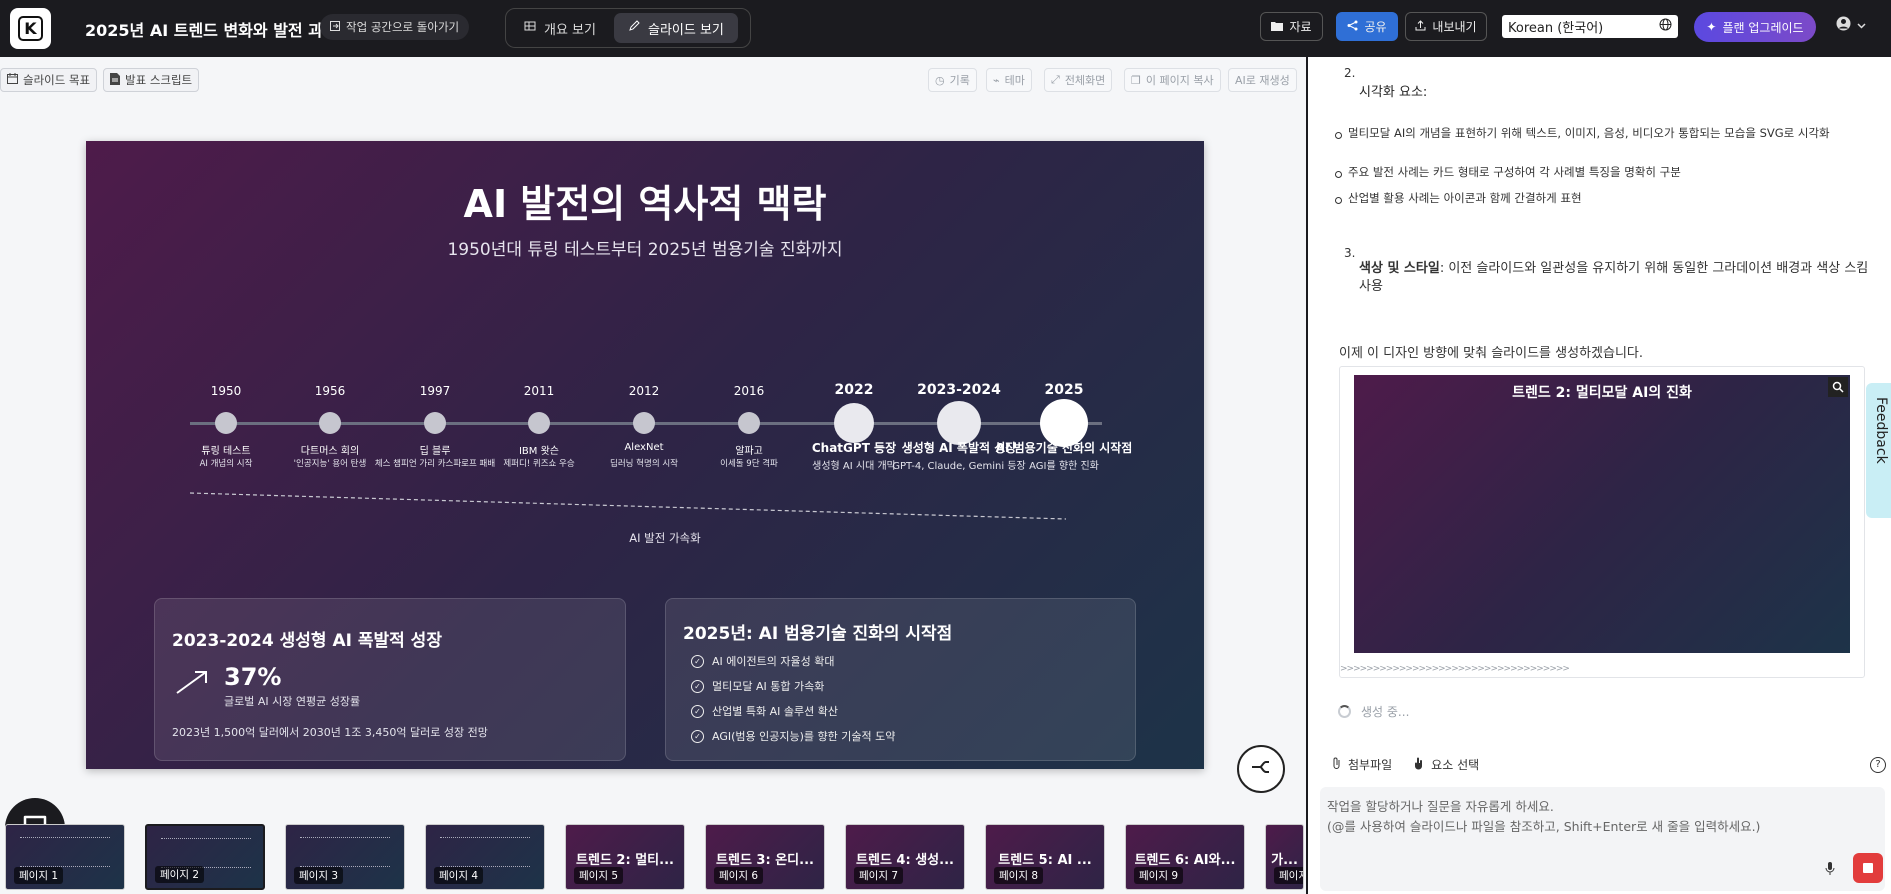 The height and width of the screenshot is (894, 1891). Describe the element at coordinates (292, 701) in the screenshot. I see `growth-stat-label: 글로벌 AI 시장 연평균 성장률` at that location.